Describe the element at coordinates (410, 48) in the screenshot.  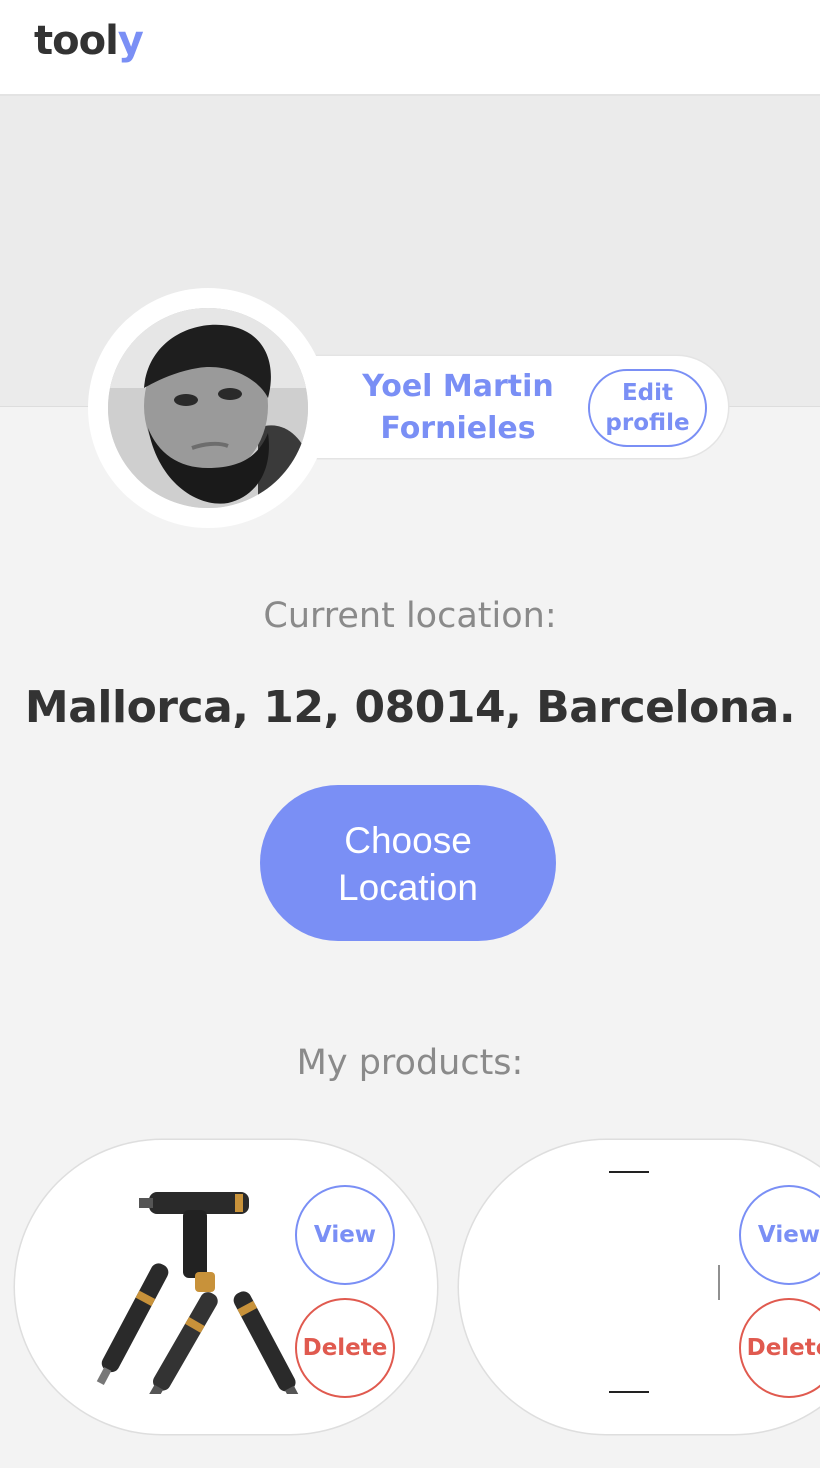
I see `top-navbar: tooly` at that location.